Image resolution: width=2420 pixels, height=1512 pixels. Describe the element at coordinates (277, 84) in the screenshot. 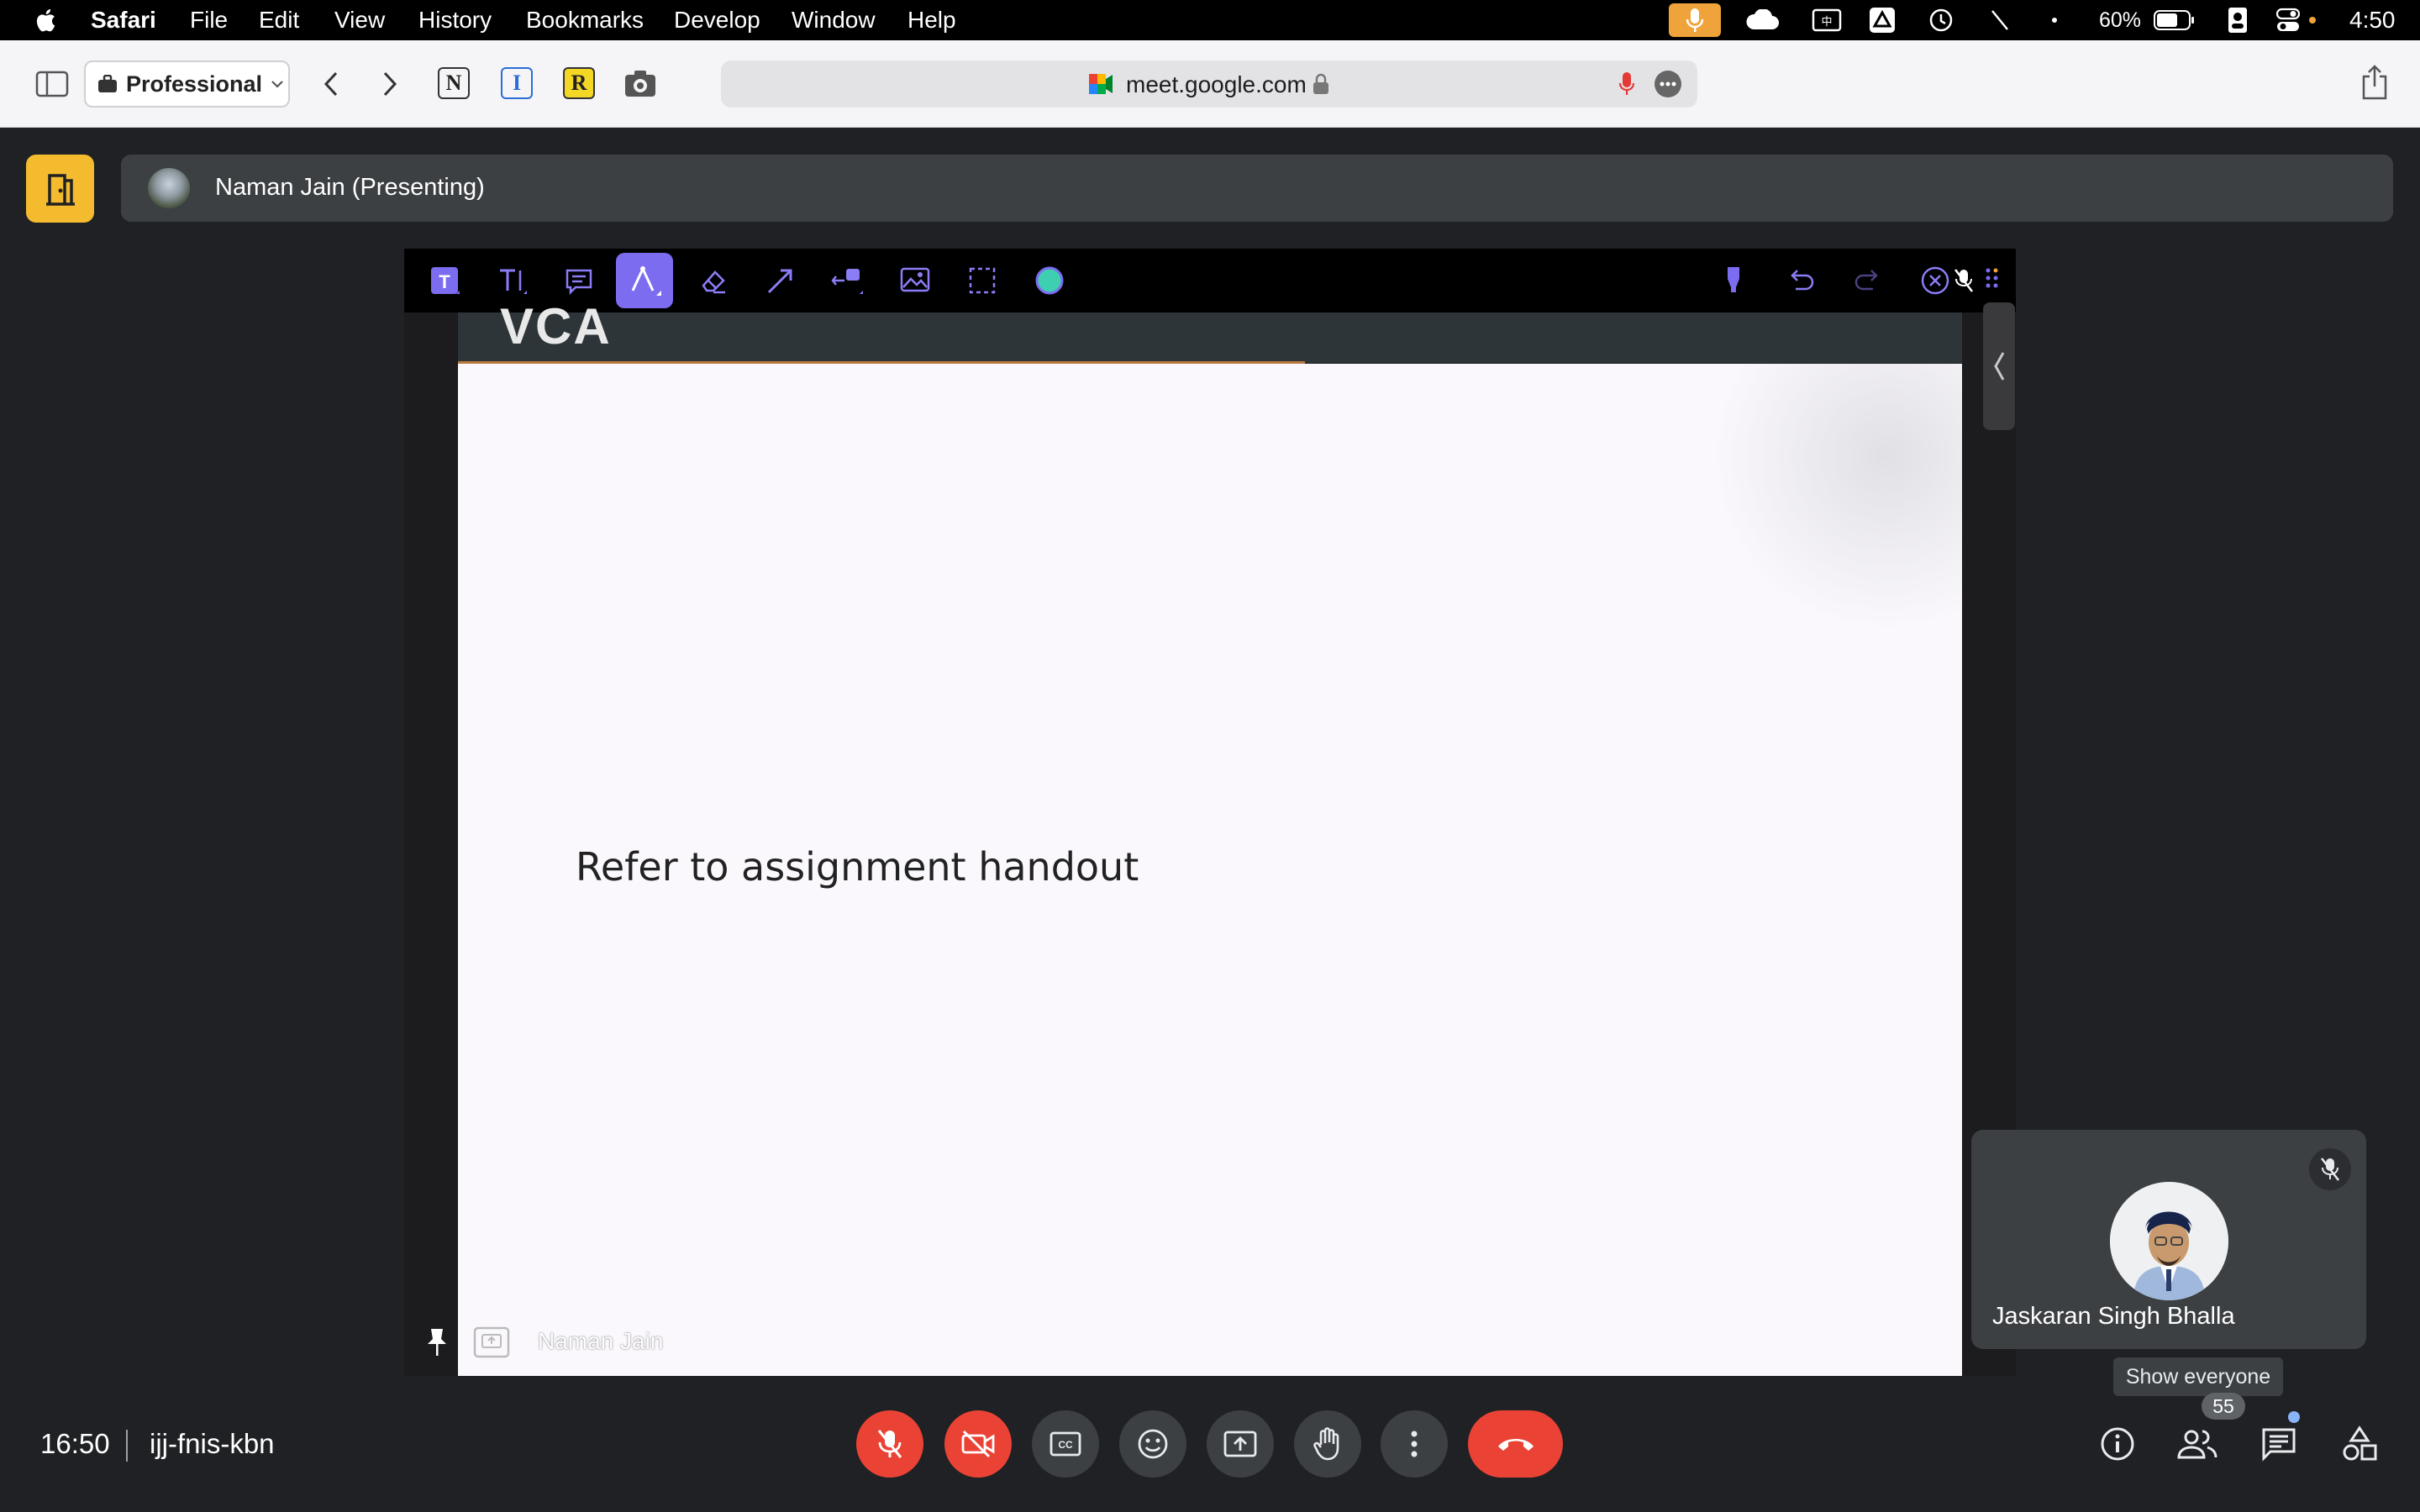

I see `chevron-down-icon` at that location.